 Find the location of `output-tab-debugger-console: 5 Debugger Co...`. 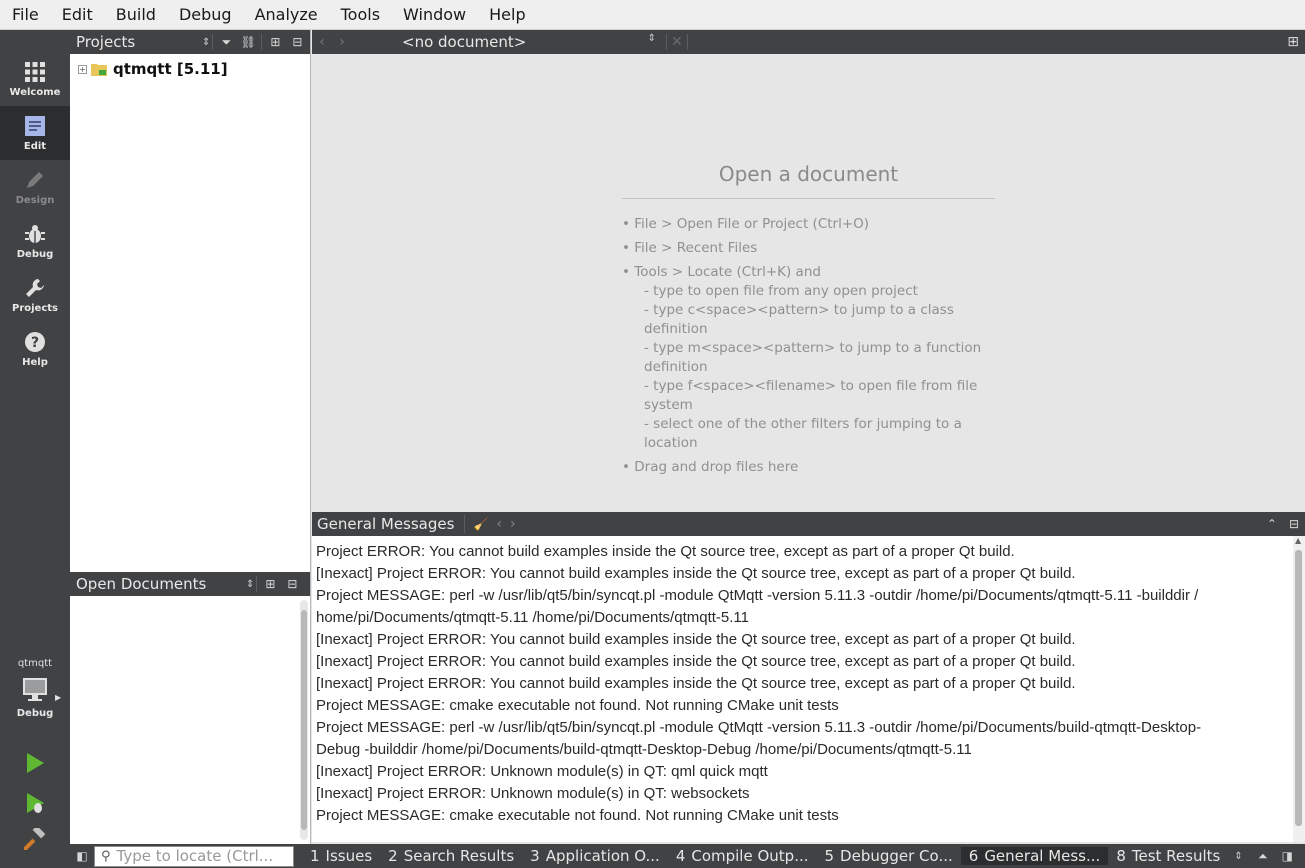

output-tab-debugger-console: 5 Debugger Co... is located at coordinates (889, 856).